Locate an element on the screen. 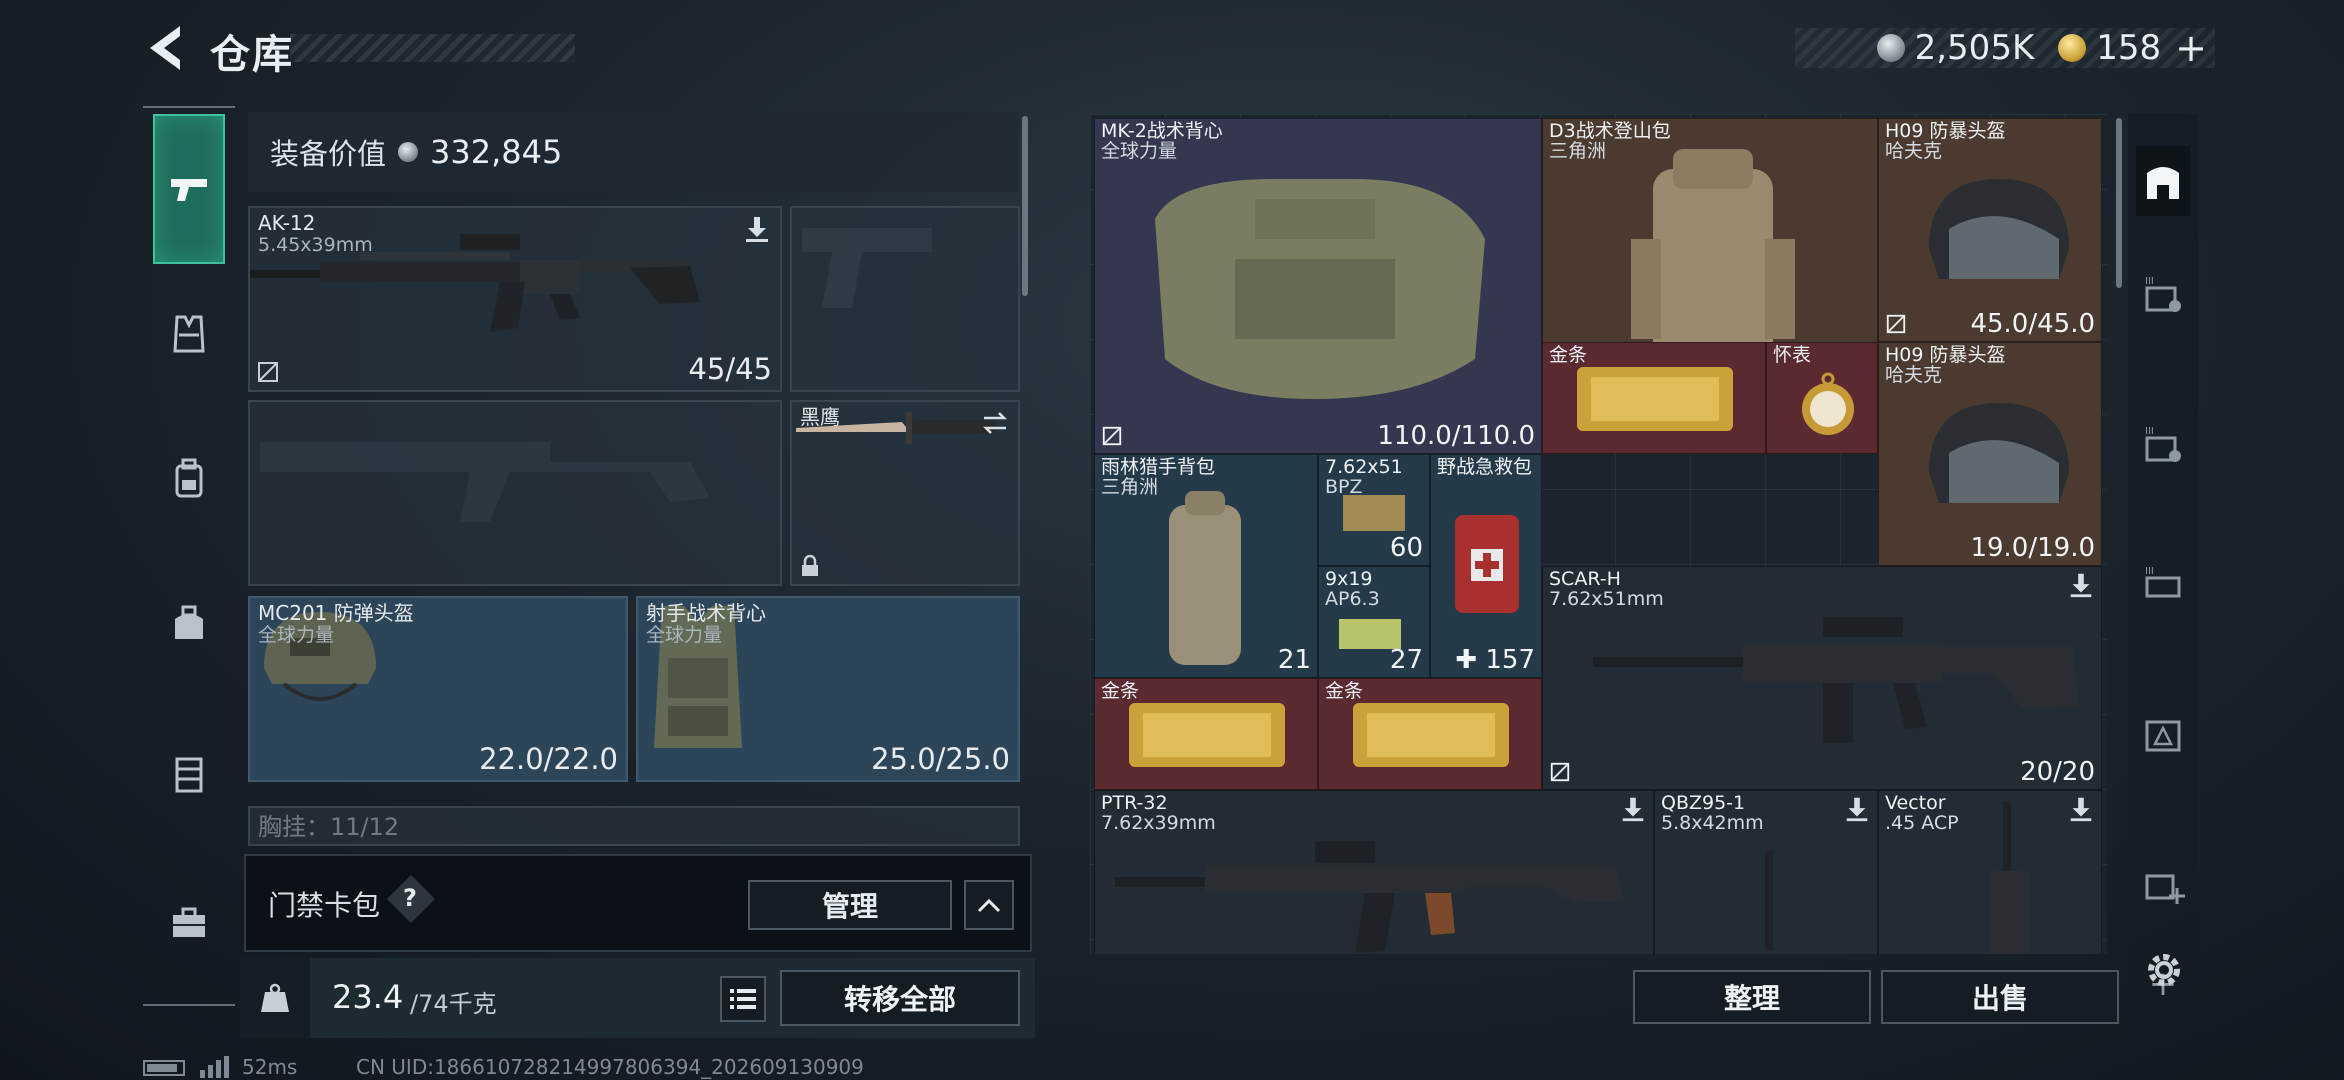  item-ammo: 5.8x42mm is located at coordinates (1712, 823).